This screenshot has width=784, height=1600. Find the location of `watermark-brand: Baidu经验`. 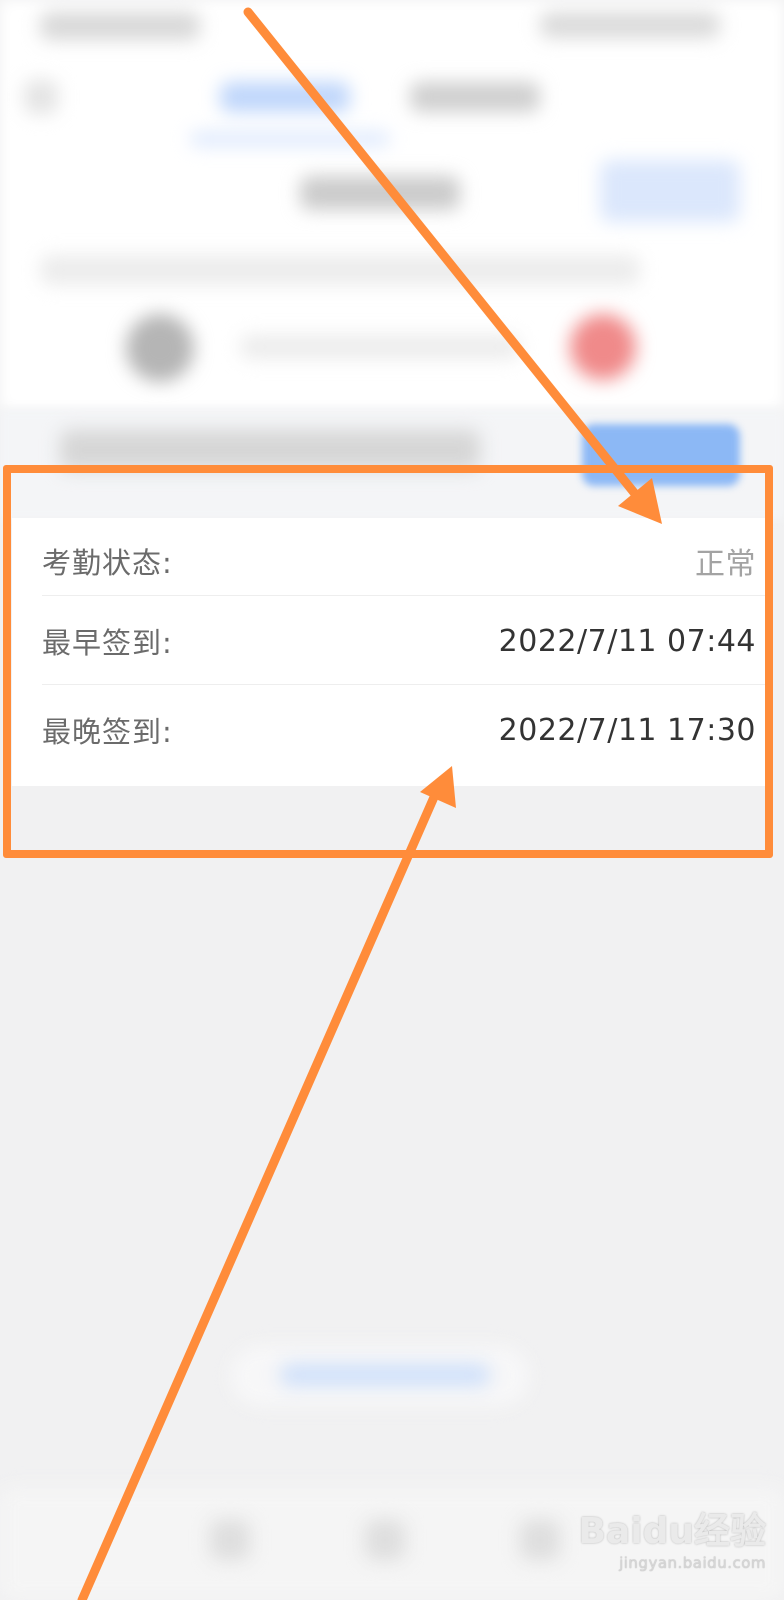

watermark-brand: Baidu经验 is located at coordinates (672, 1531).